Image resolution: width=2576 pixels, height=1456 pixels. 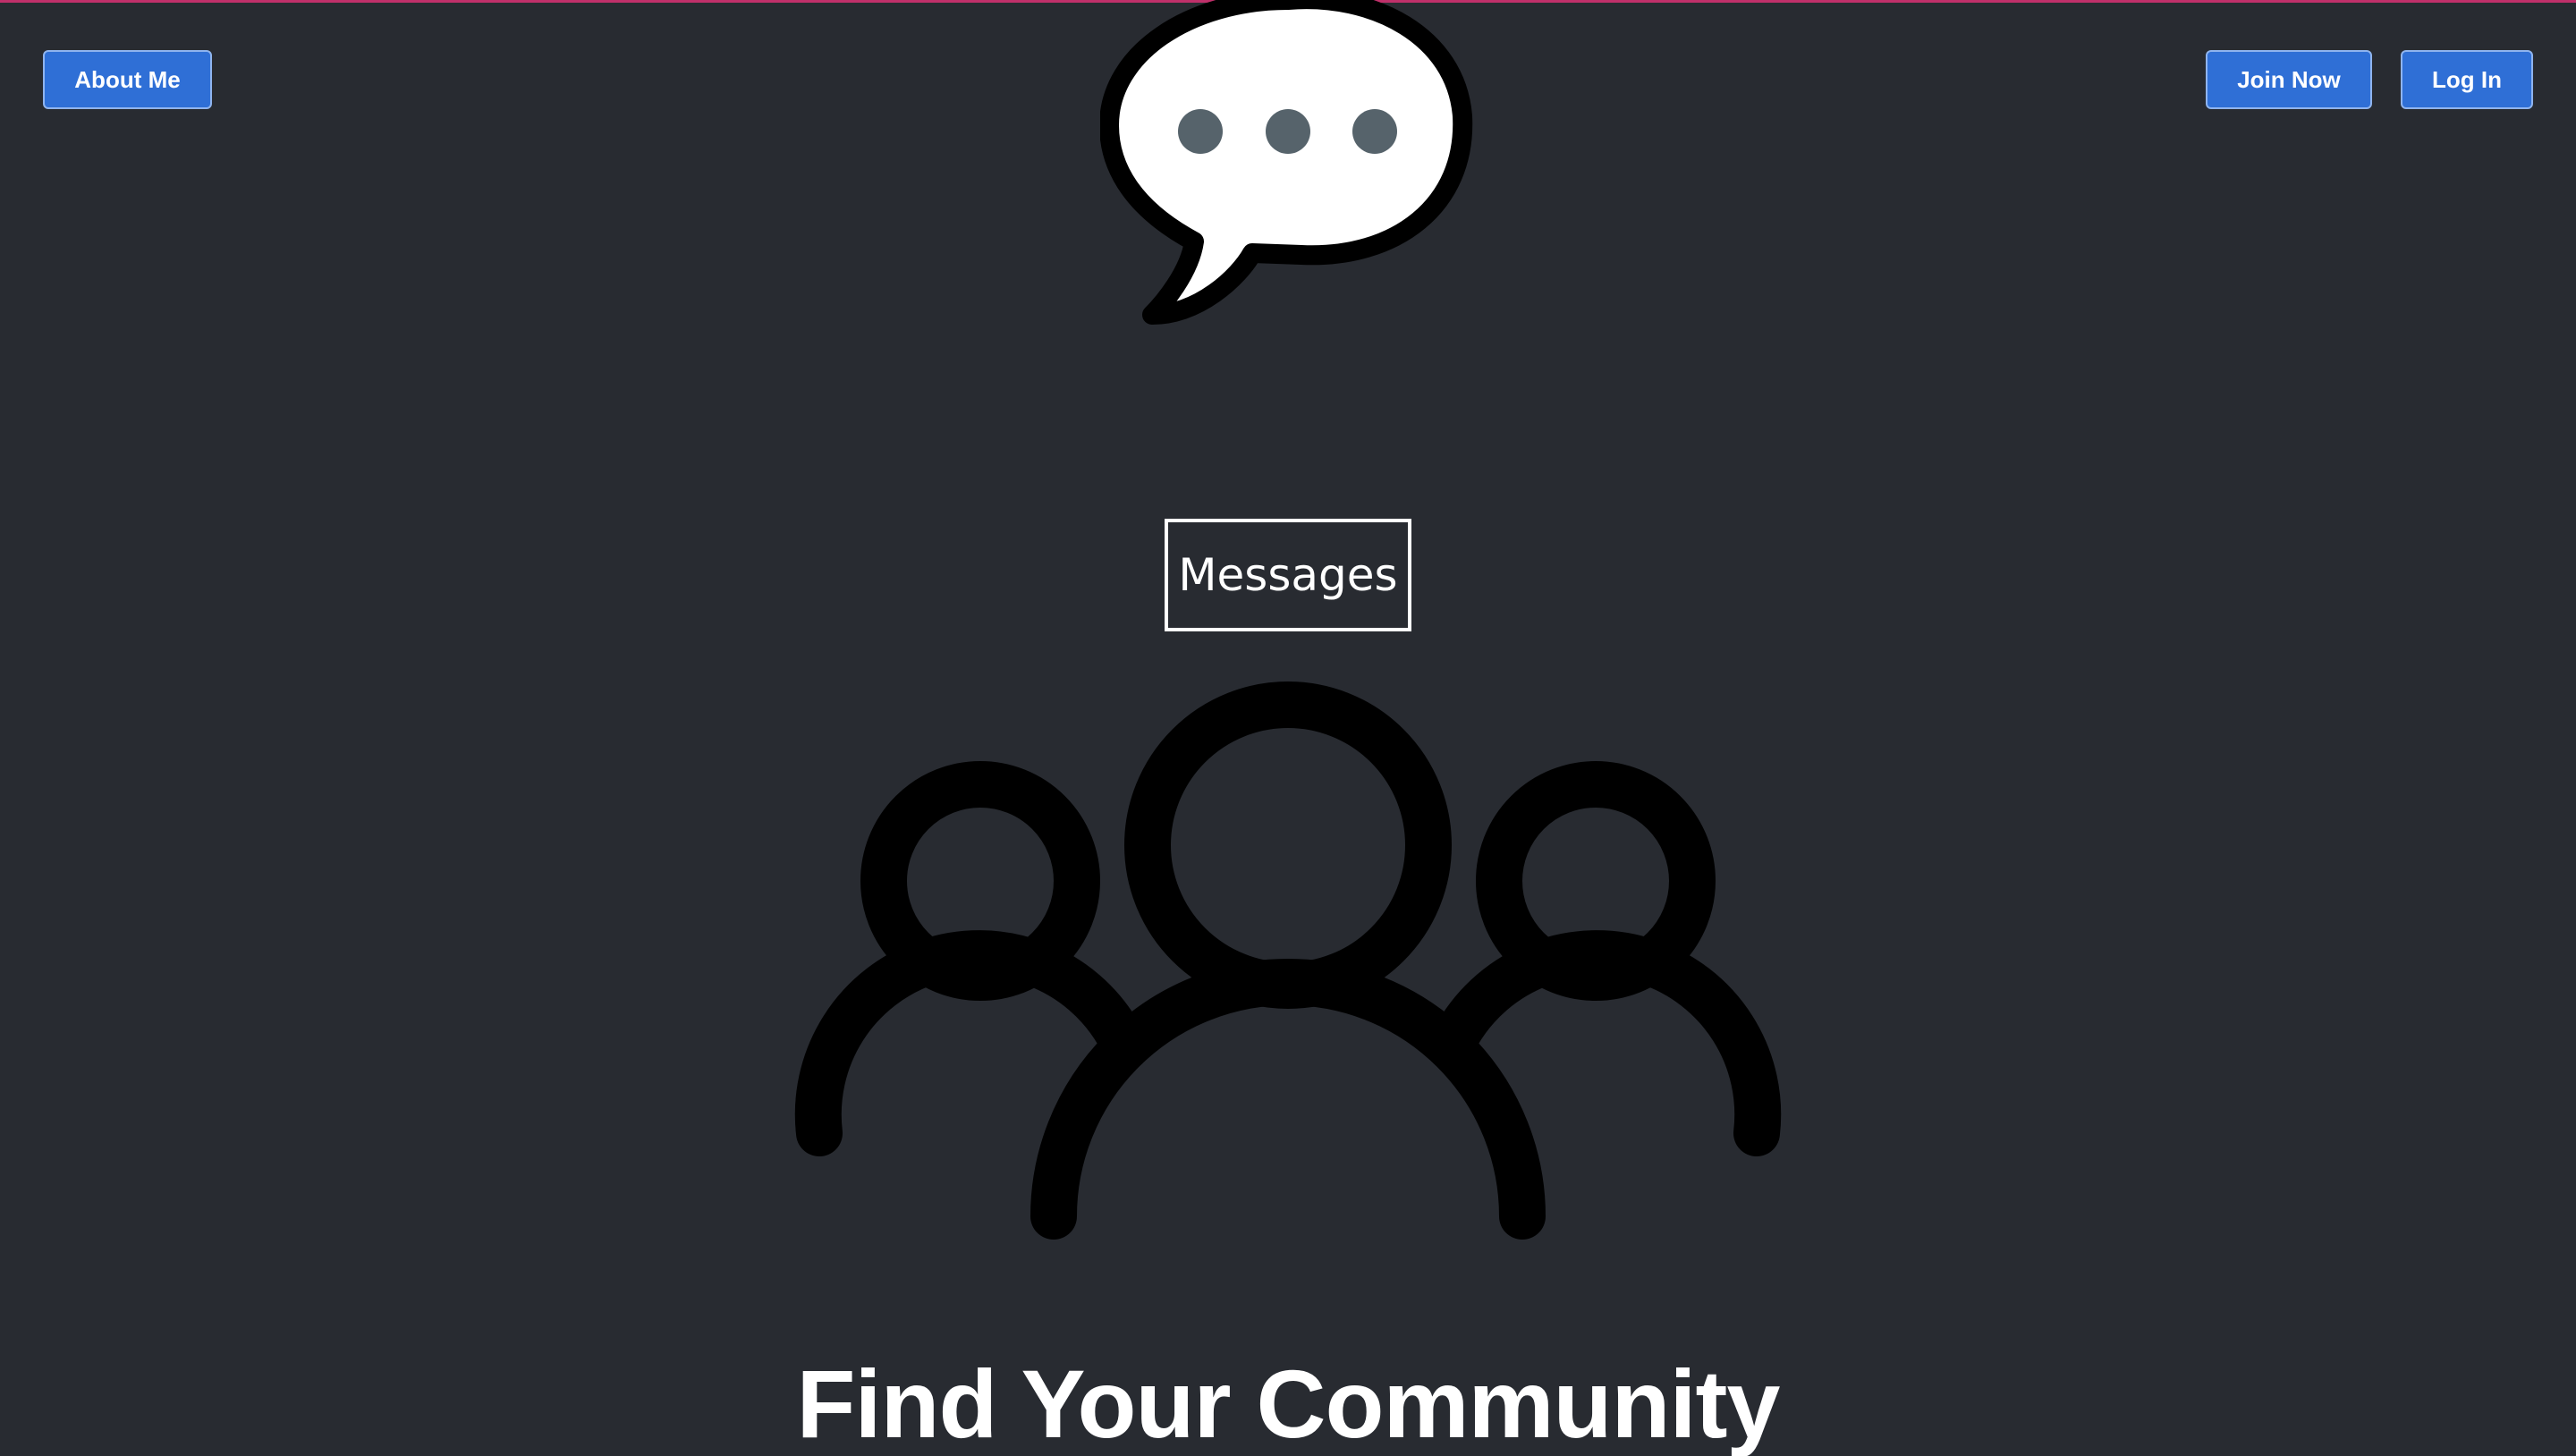 I want to click on about-me-button: About Me, so click(x=127, y=79).